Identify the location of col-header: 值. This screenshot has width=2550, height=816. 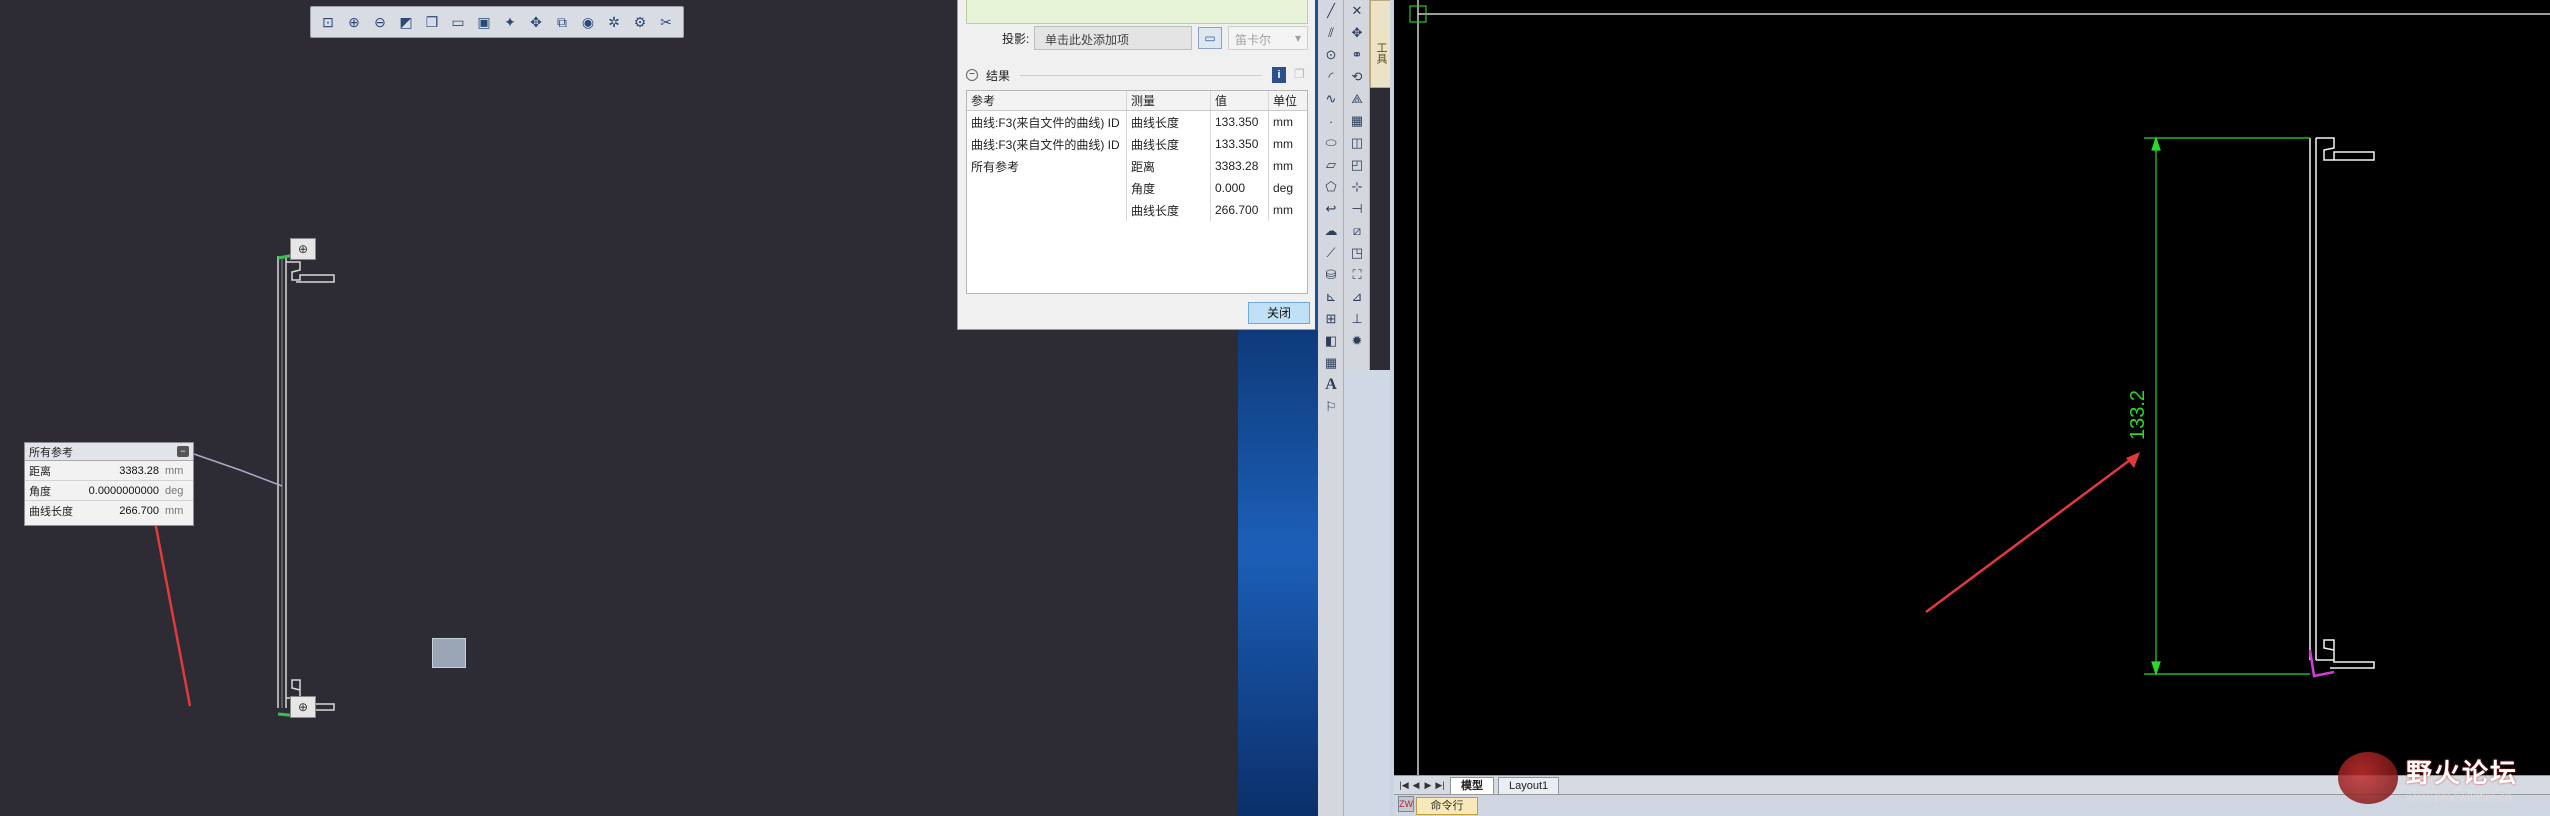
(1240, 100).